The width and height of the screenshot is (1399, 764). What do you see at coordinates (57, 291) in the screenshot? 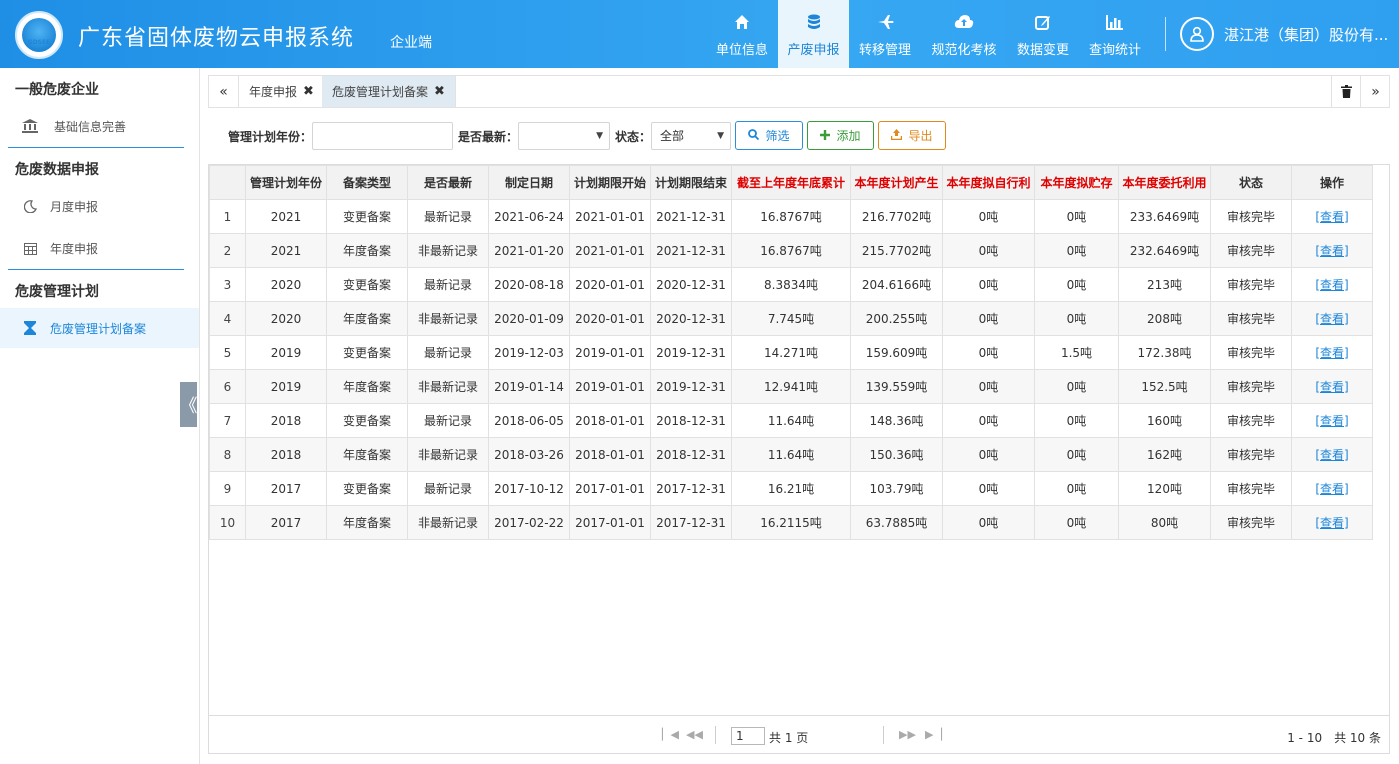
I see `sidebar-group-hazardous-management-plan: 危废管理计划` at bounding box center [57, 291].